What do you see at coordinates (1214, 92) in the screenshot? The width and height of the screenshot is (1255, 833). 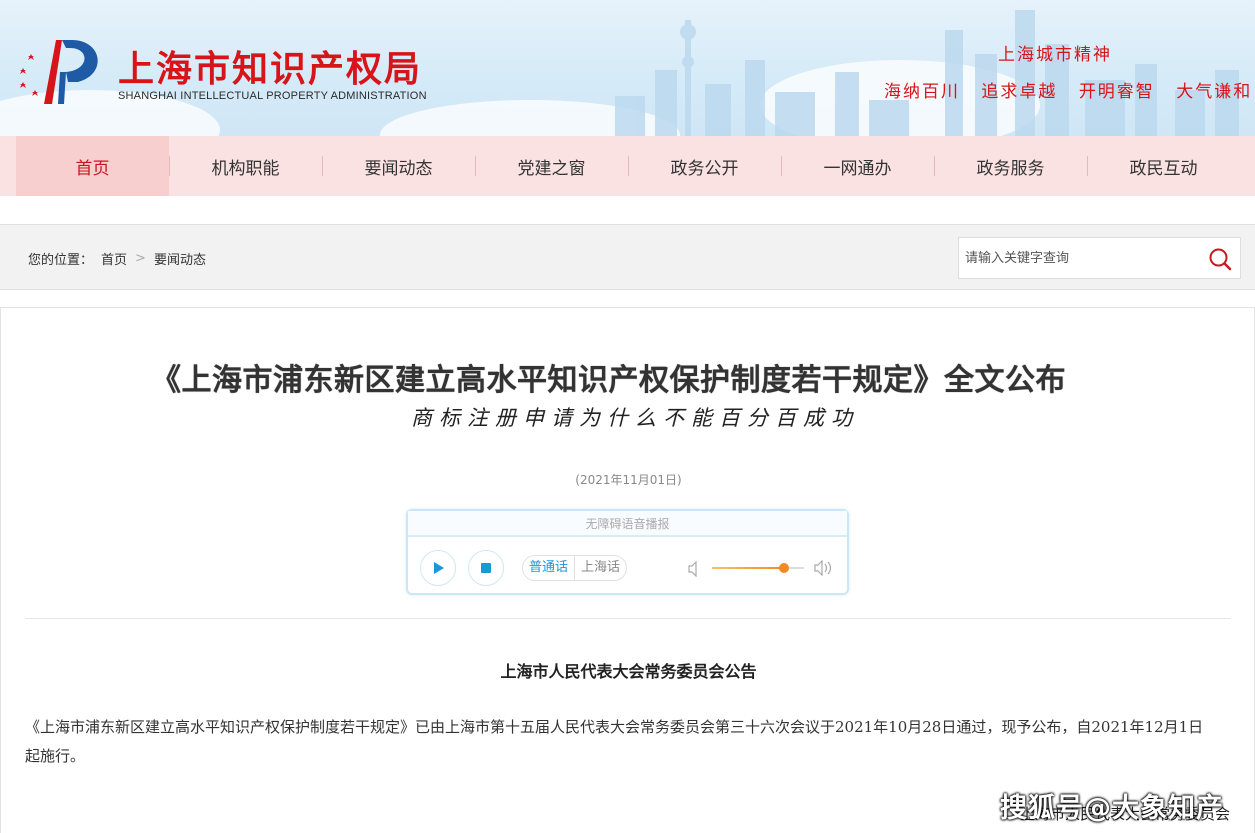 I see `spirit-word: 大气谦和` at bounding box center [1214, 92].